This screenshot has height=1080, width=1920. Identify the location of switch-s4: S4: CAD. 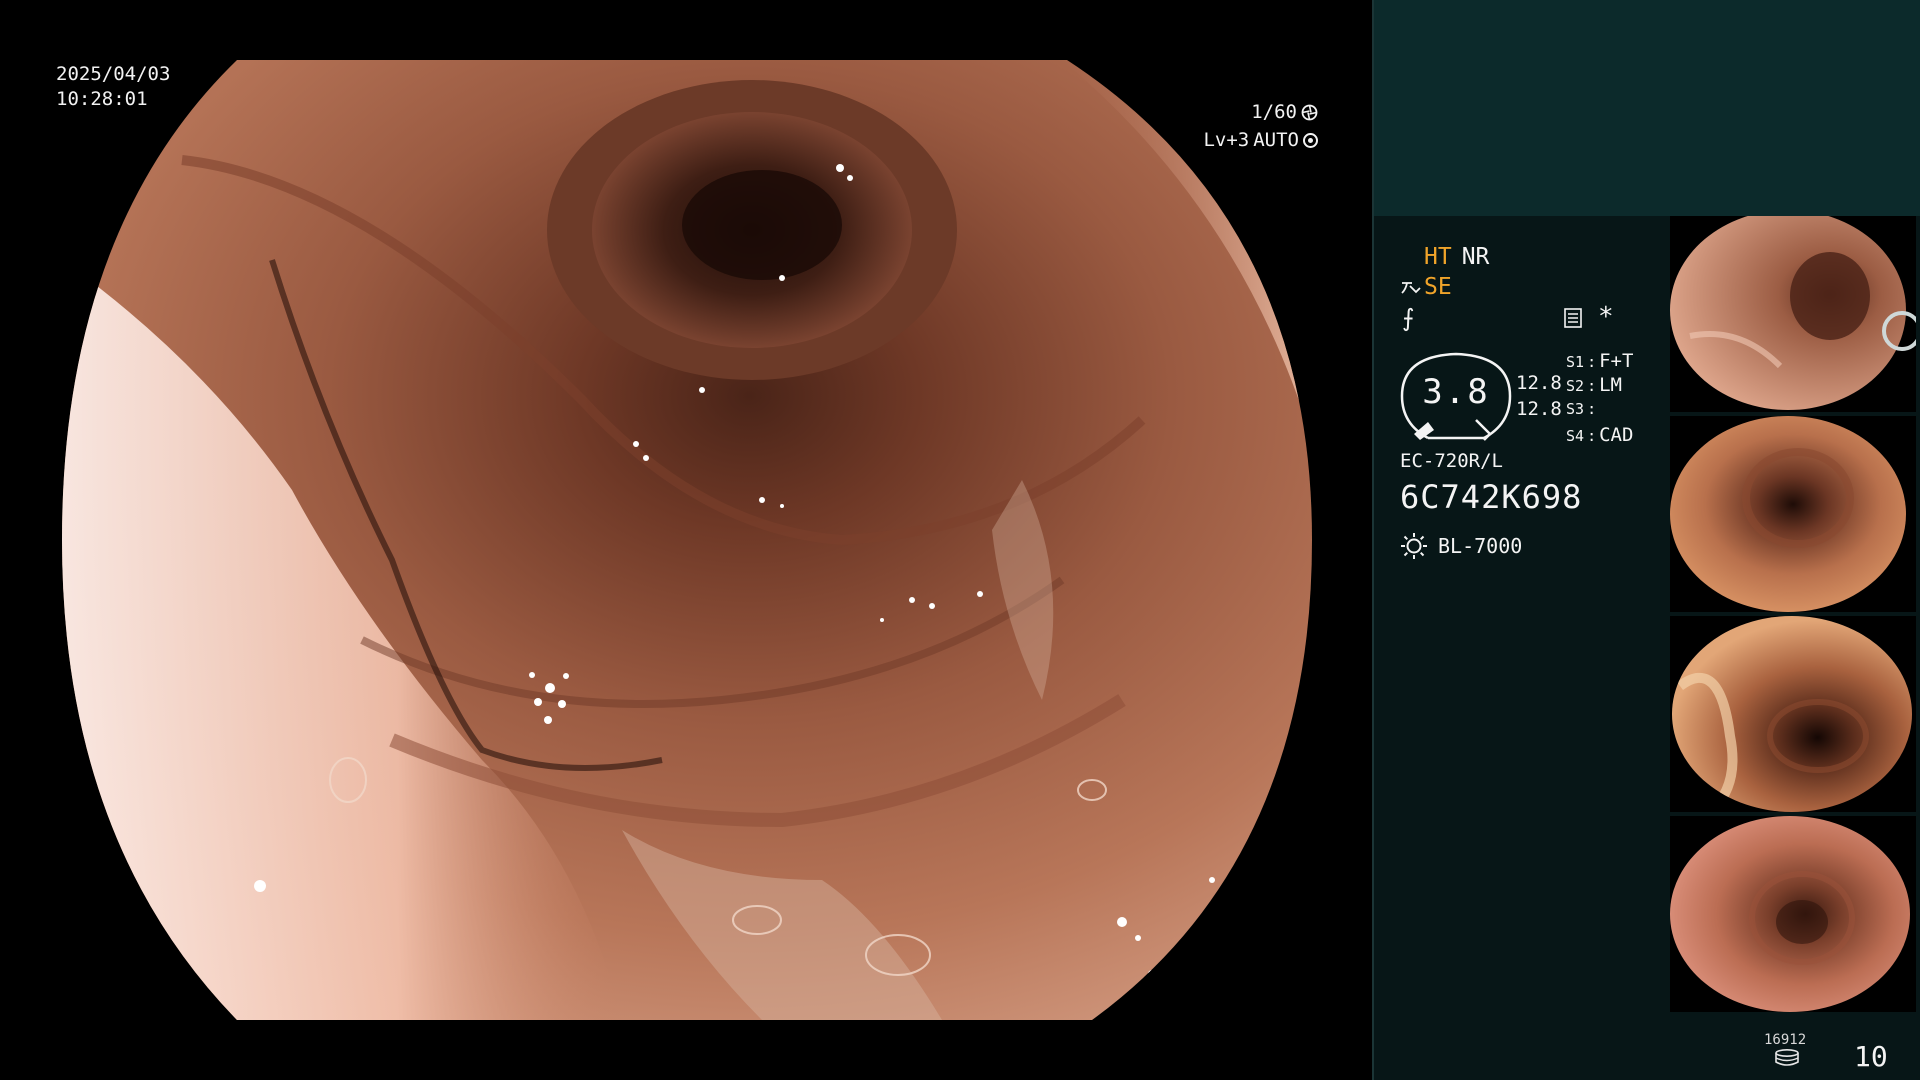
(1600, 435).